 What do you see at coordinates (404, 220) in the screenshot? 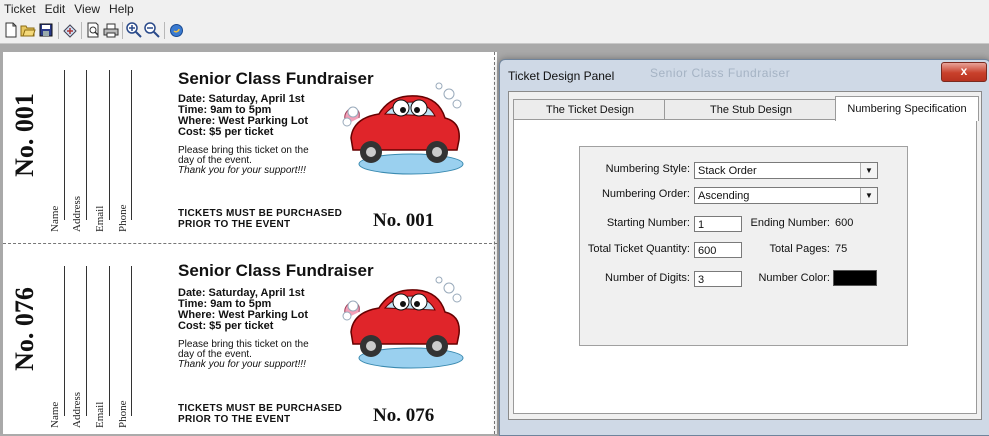
I see `ticket-number: No. 001` at bounding box center [404, 220].